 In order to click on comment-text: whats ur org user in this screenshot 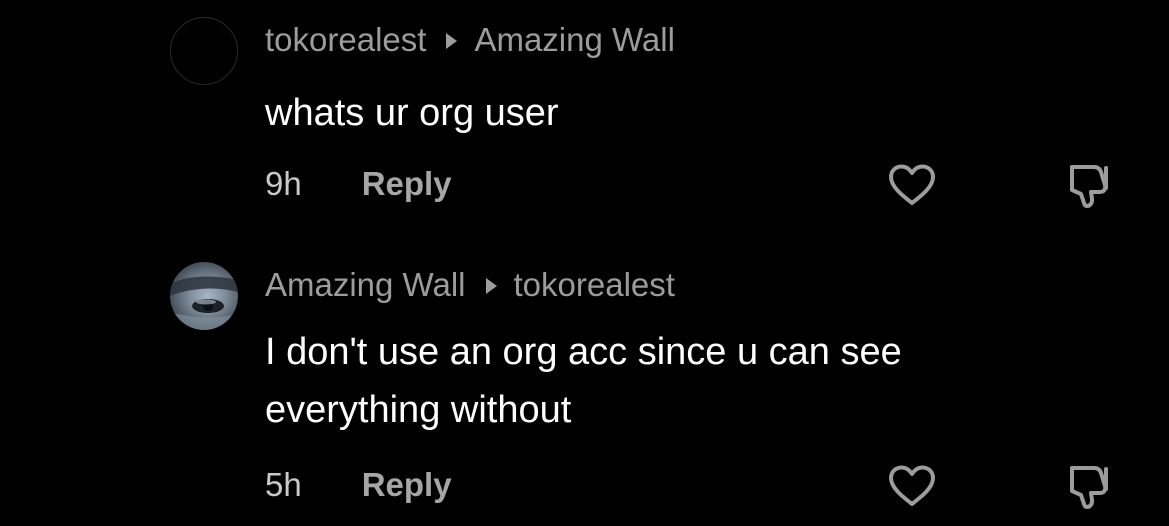, I will do `click(412, 113)`.